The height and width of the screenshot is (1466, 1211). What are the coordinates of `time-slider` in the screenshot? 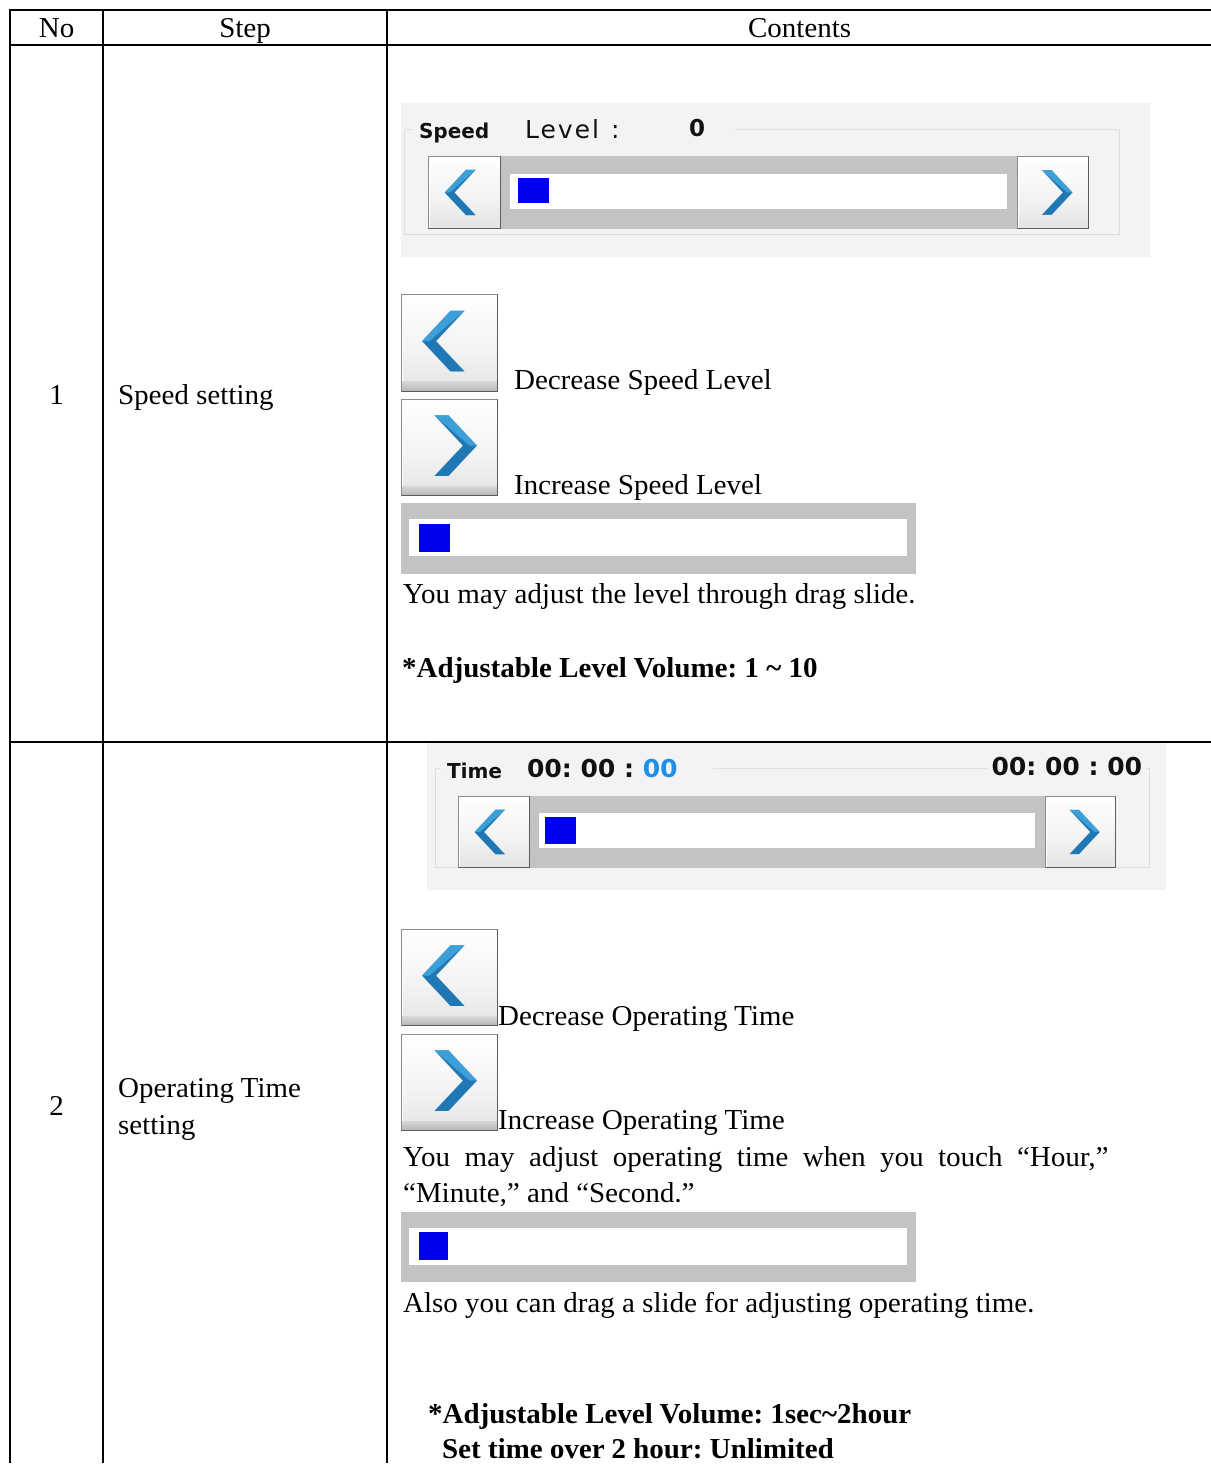 It's located at (787, 832).